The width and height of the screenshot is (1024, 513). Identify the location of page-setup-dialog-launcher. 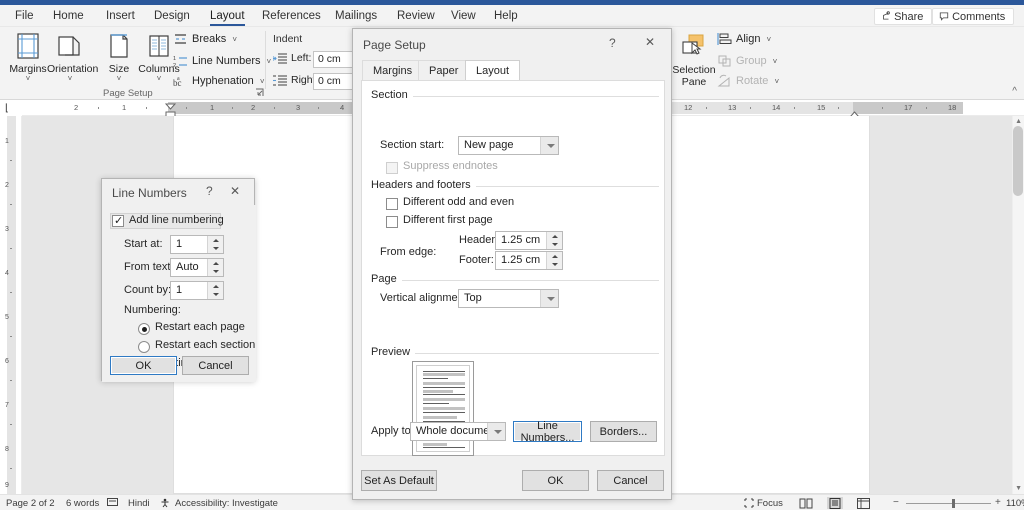
(259, 92).